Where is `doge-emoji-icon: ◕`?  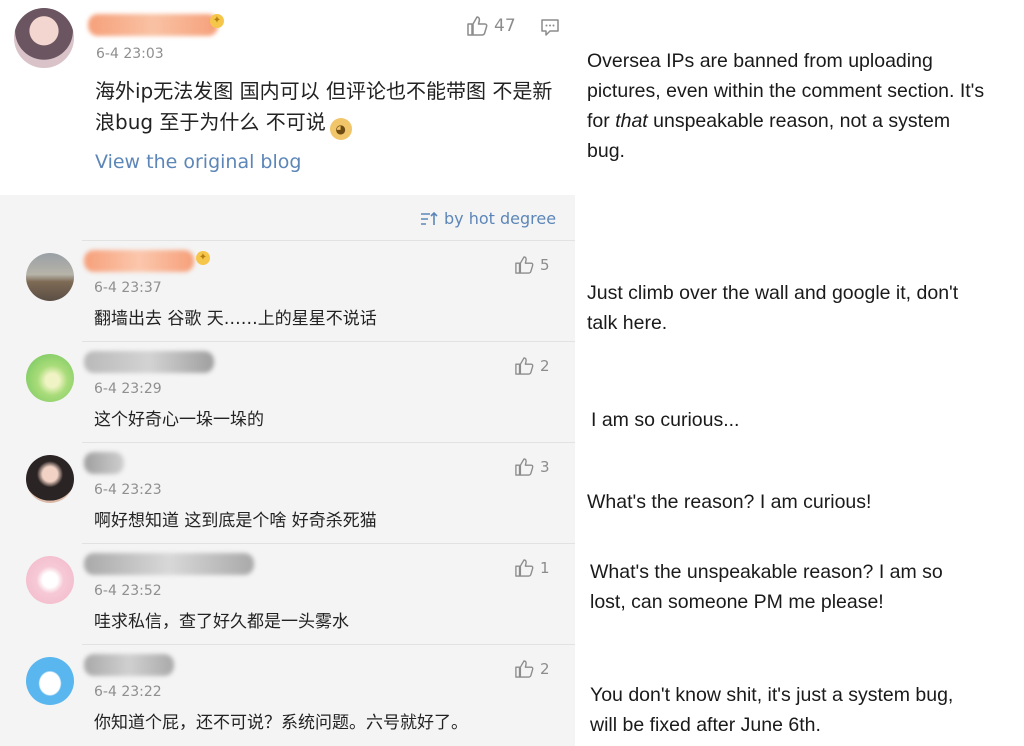 doge-emoji-icon: ◕ is located at coordinates (340, 129).